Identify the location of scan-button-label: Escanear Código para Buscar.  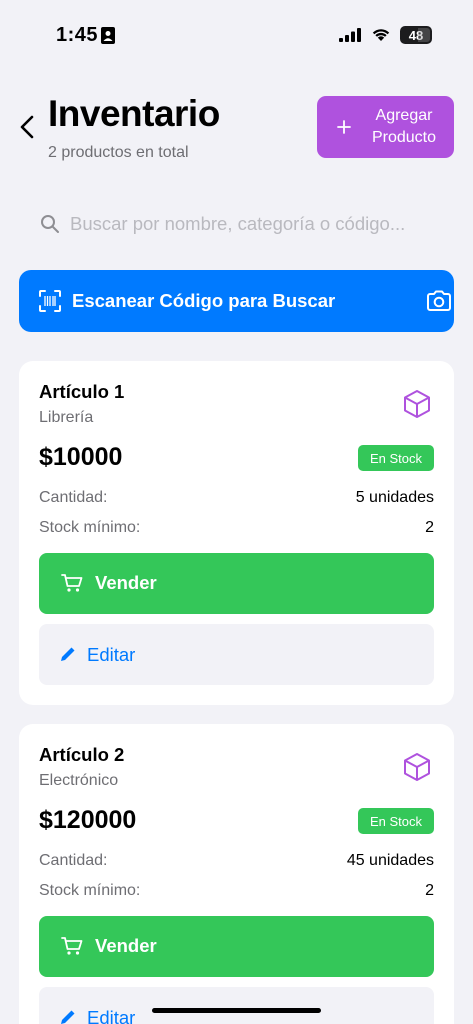
(204, 300).